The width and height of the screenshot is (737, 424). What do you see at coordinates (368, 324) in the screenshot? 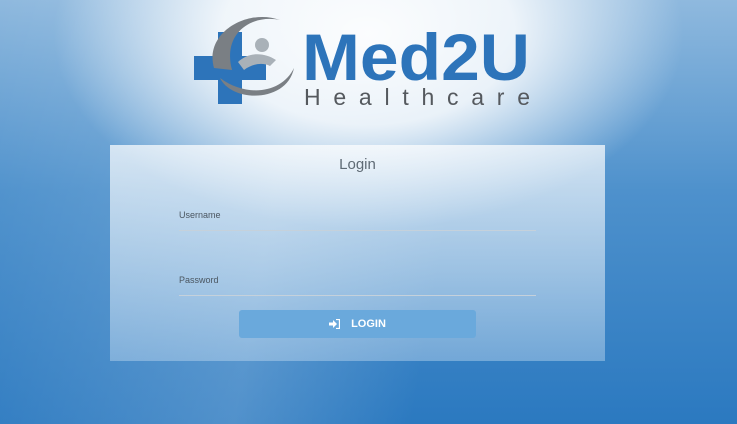
I see `login-button-label: LOGIN` at bounding box center [368, 324].